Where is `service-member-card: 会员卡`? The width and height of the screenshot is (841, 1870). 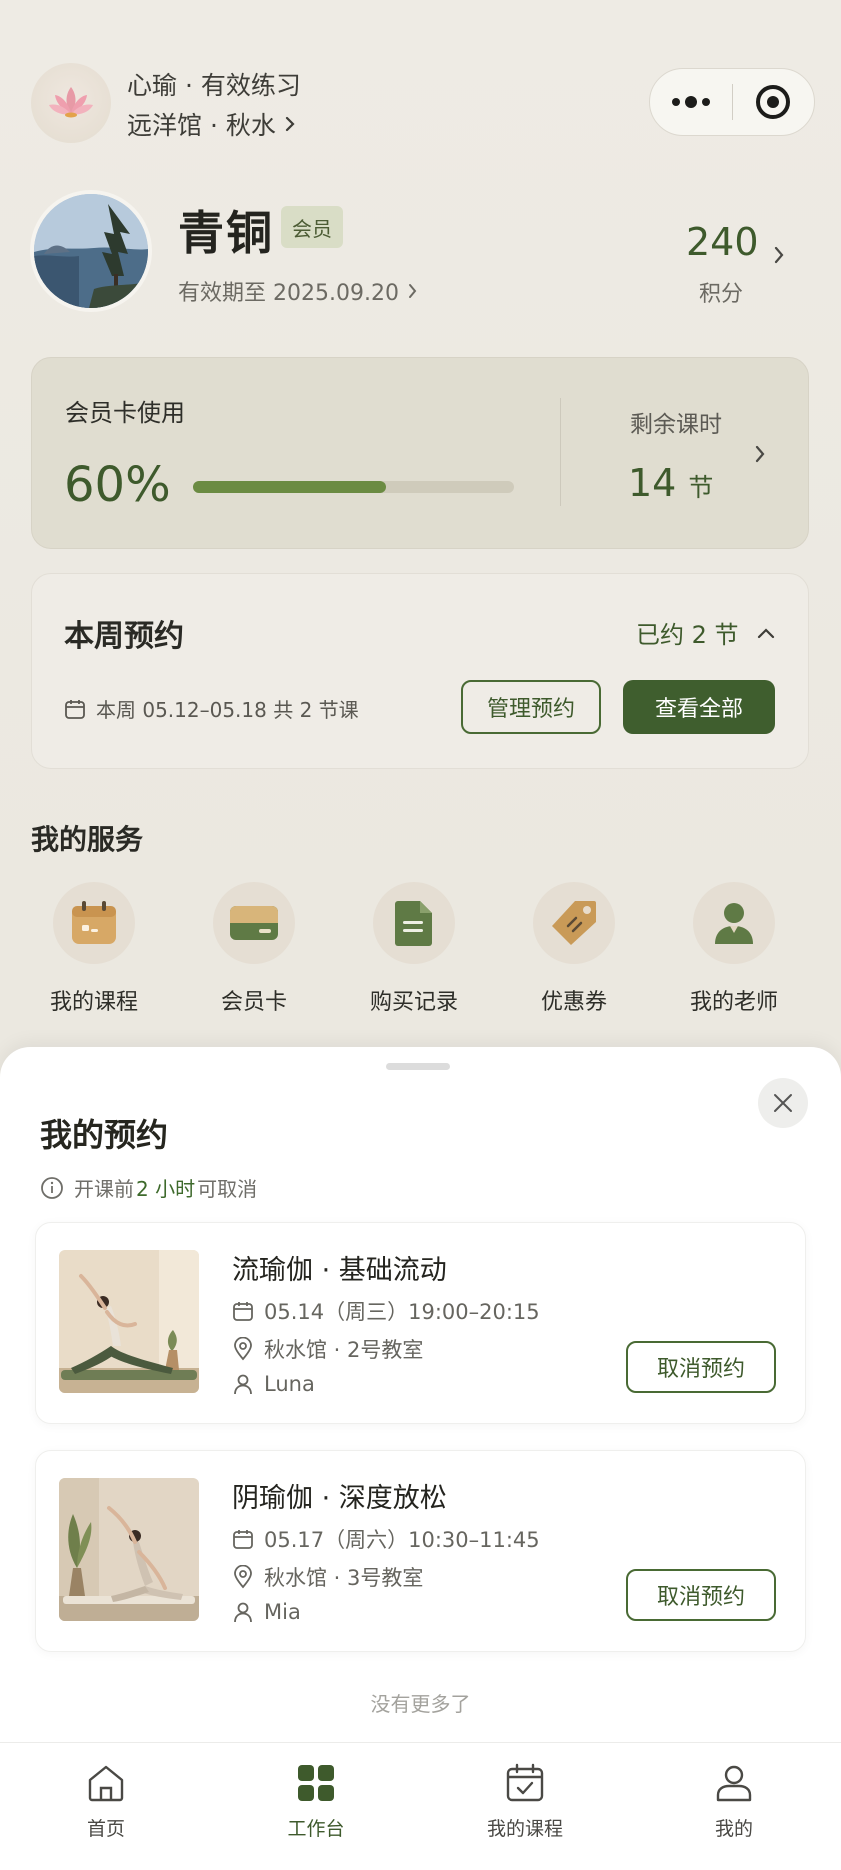 service-member-card: 会员卡 is located at coordinates (254, 949).